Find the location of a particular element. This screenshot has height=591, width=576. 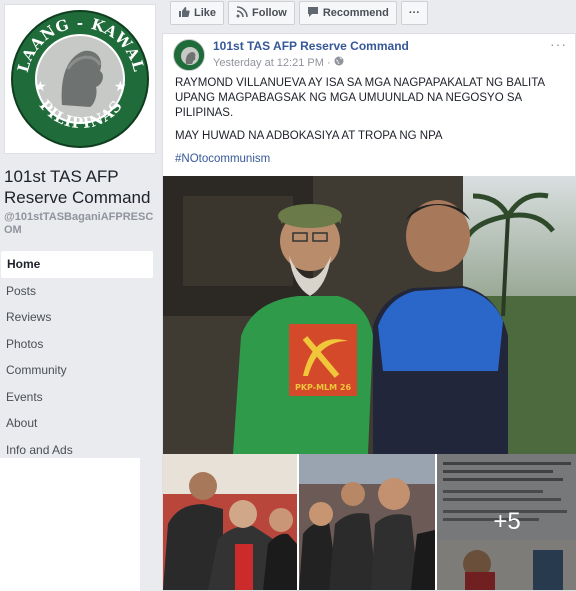

more-dots-icon: ··· is located at coordinates (414, 13).